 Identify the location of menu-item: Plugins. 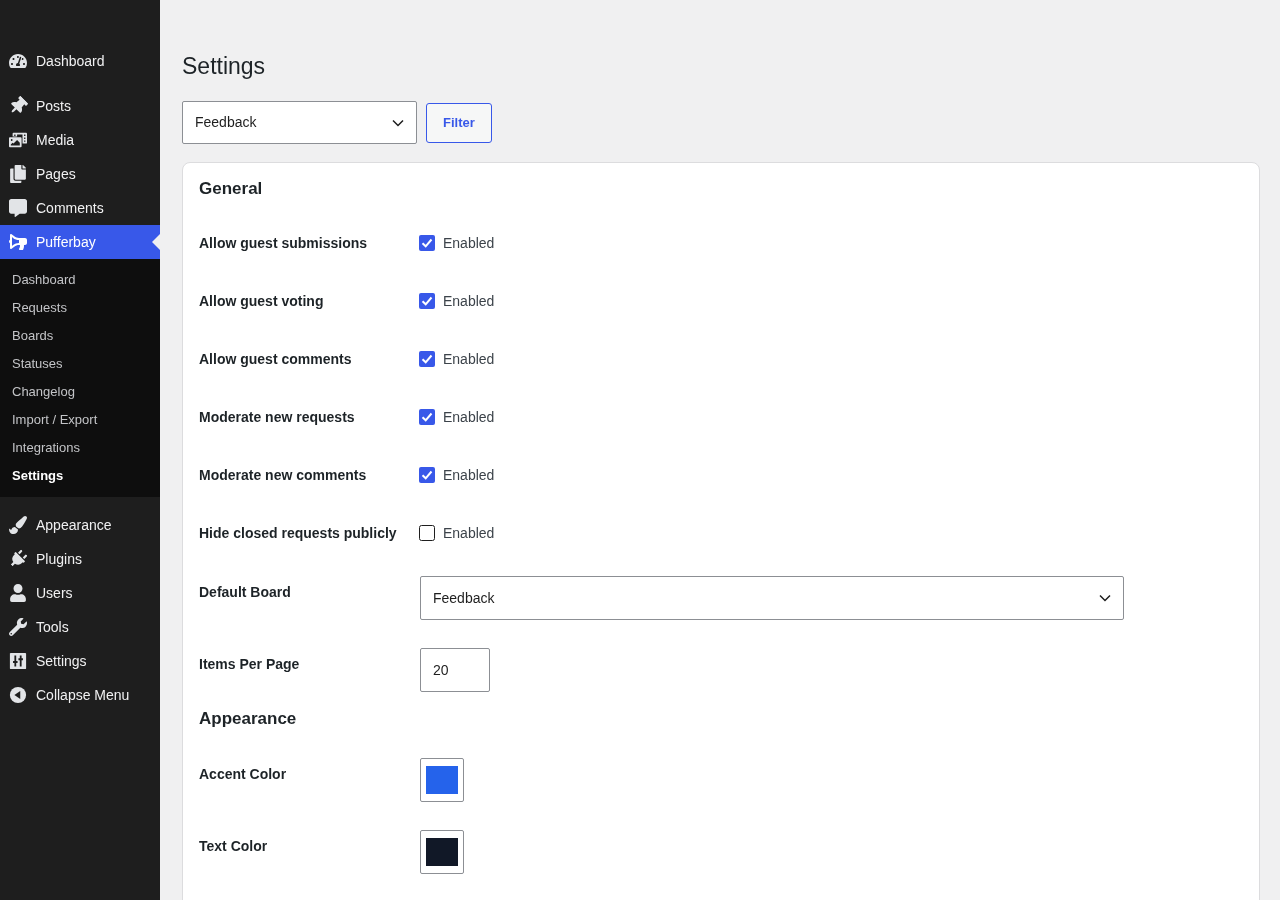
(80, 559).